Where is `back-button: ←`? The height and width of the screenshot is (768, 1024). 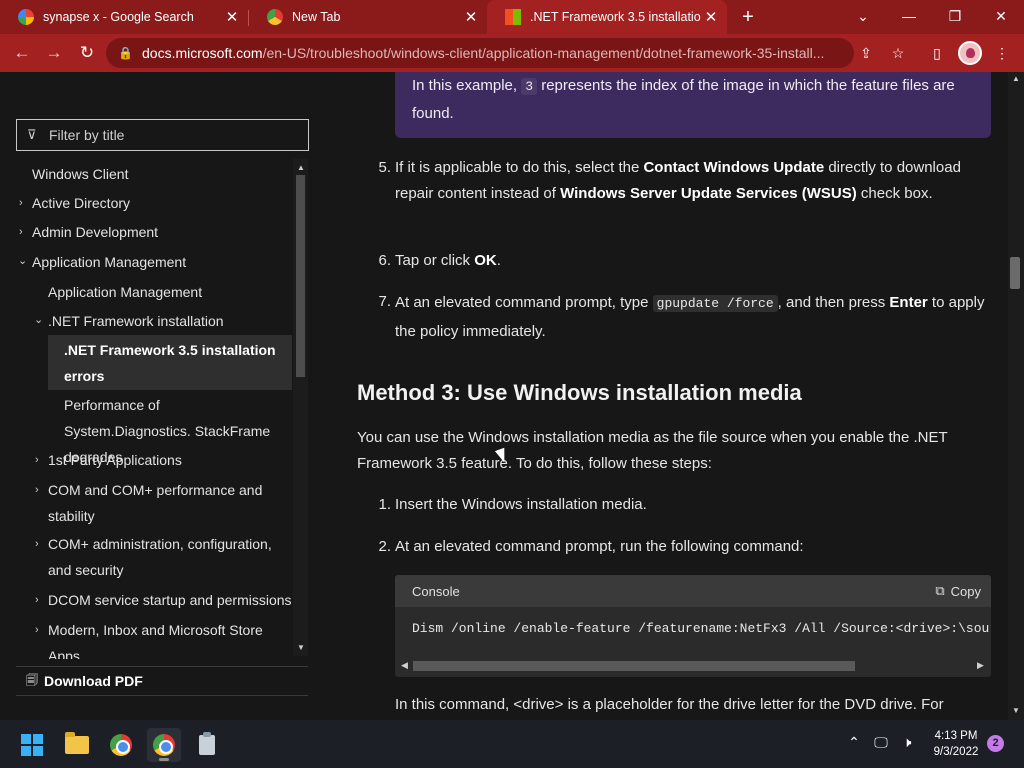 back-button: ← is located at coordinates (22, 53).